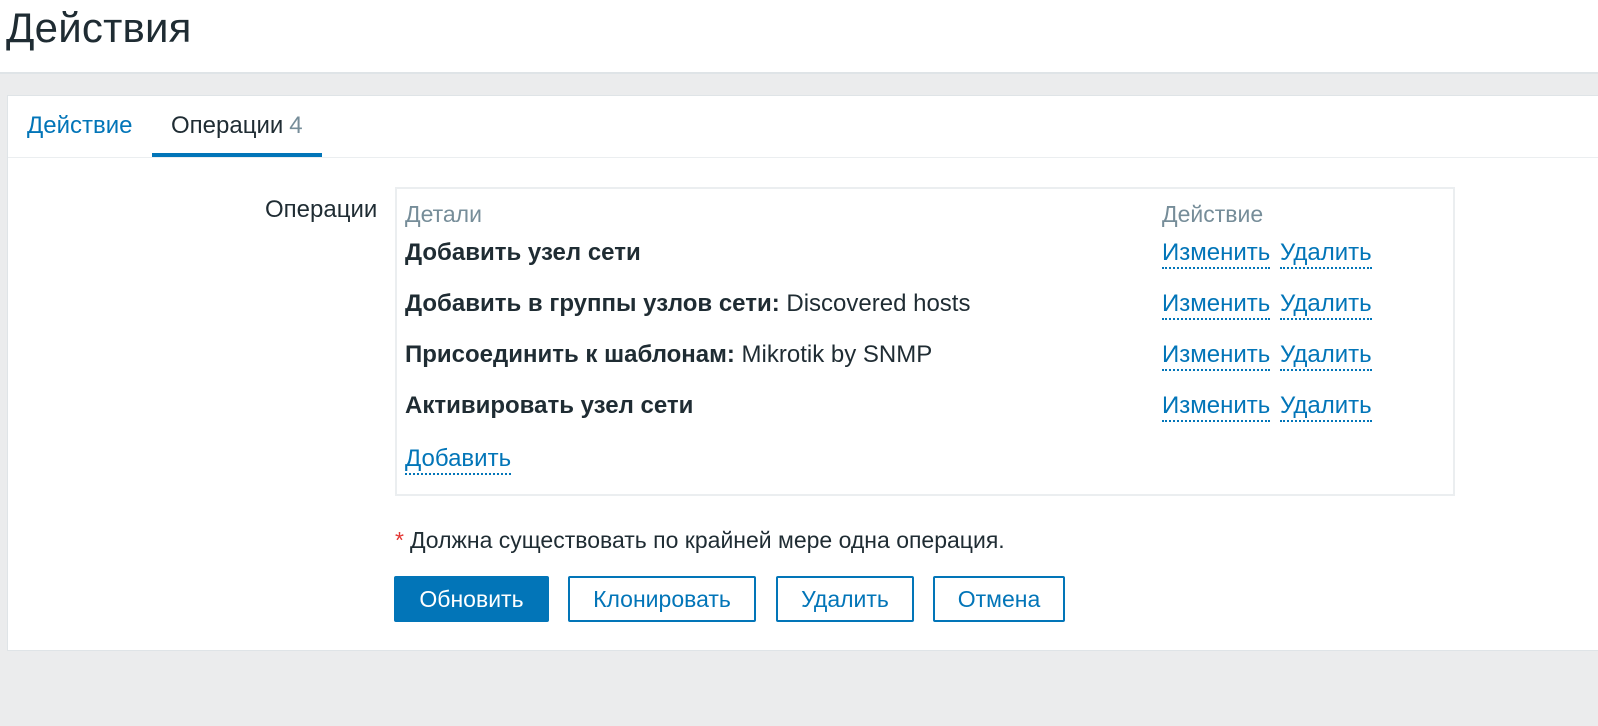 The image size is (1598, 726). What do you see at coordinates (1213, 214) in the screenshot?
I see `column-header-action: Действие` at bounding box center [1213, 214].